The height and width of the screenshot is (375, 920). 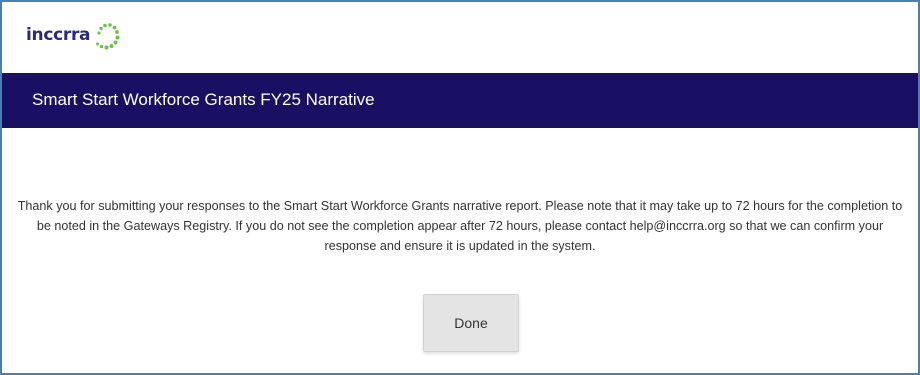 I want to click on inccrra-logo: inccrra, so click(x=73, y=39).